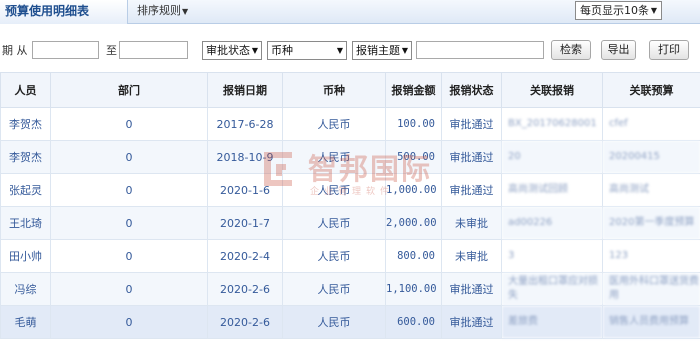 The image size is (700, 349). Describe the element at coordinates (618, 50) in the screenshot. I see `export-button: 导出` at that location.